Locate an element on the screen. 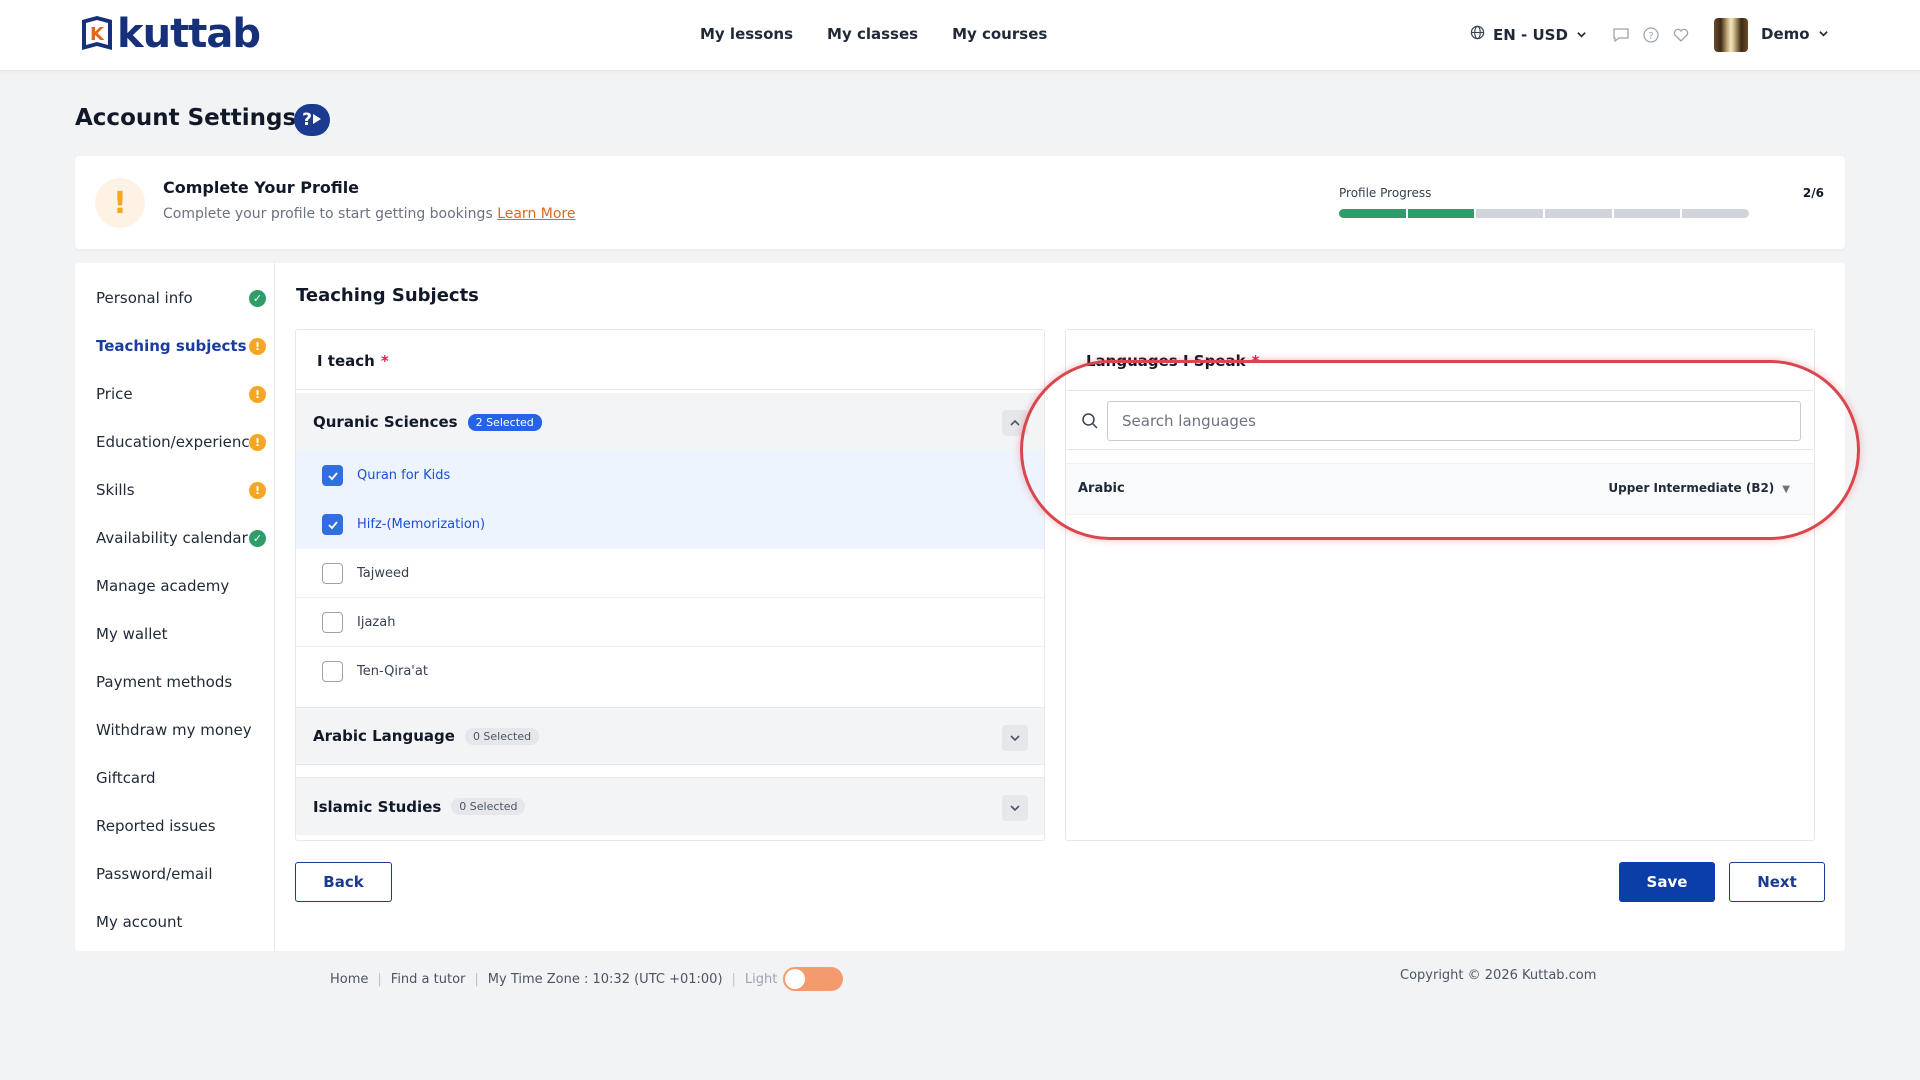 Image resolution: width=1920 pixels, height=1080 pixels. sidebar-item-label: Giftcard is located at coordinates (126, 778).